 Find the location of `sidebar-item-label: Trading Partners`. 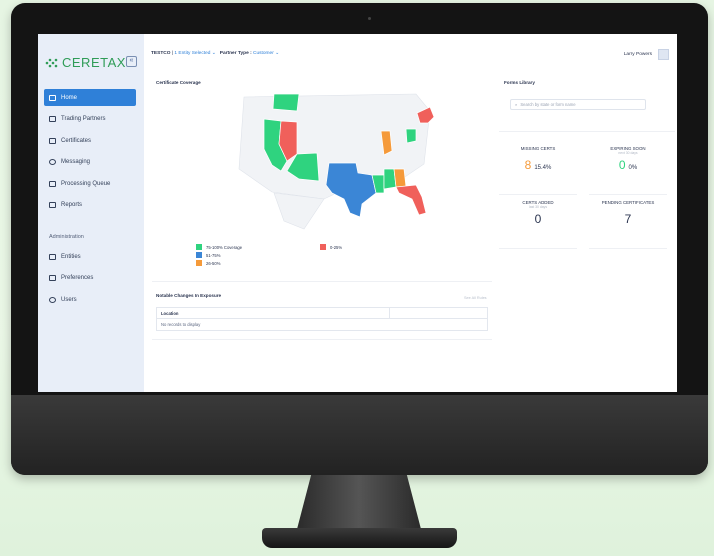

sidebar-item-label: Trading Partners is located at coordinates (83, 119).